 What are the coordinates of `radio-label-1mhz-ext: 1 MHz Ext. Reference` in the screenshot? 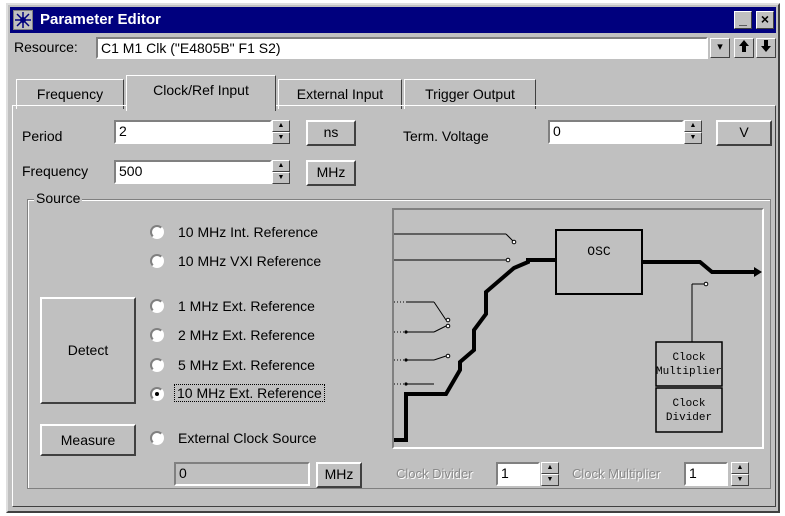 It's located at (246, 306).